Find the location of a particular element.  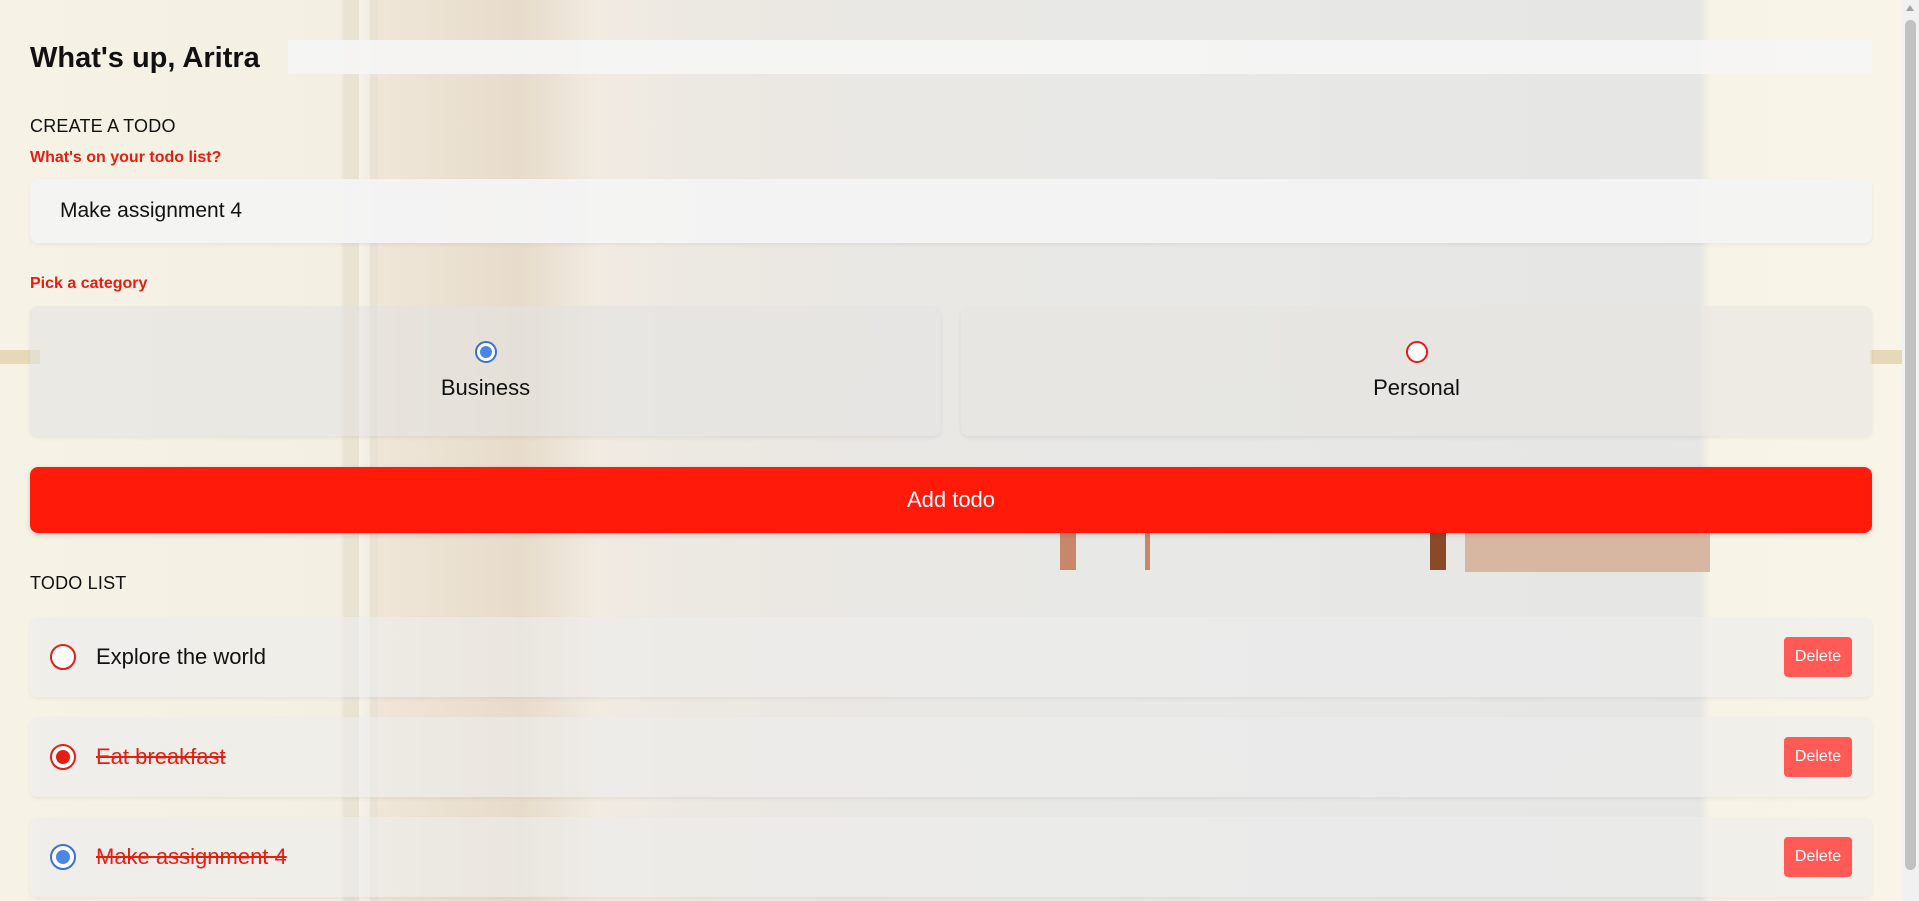

todo-item: Eat breakfast Delete is located at coordinates (951, 757).